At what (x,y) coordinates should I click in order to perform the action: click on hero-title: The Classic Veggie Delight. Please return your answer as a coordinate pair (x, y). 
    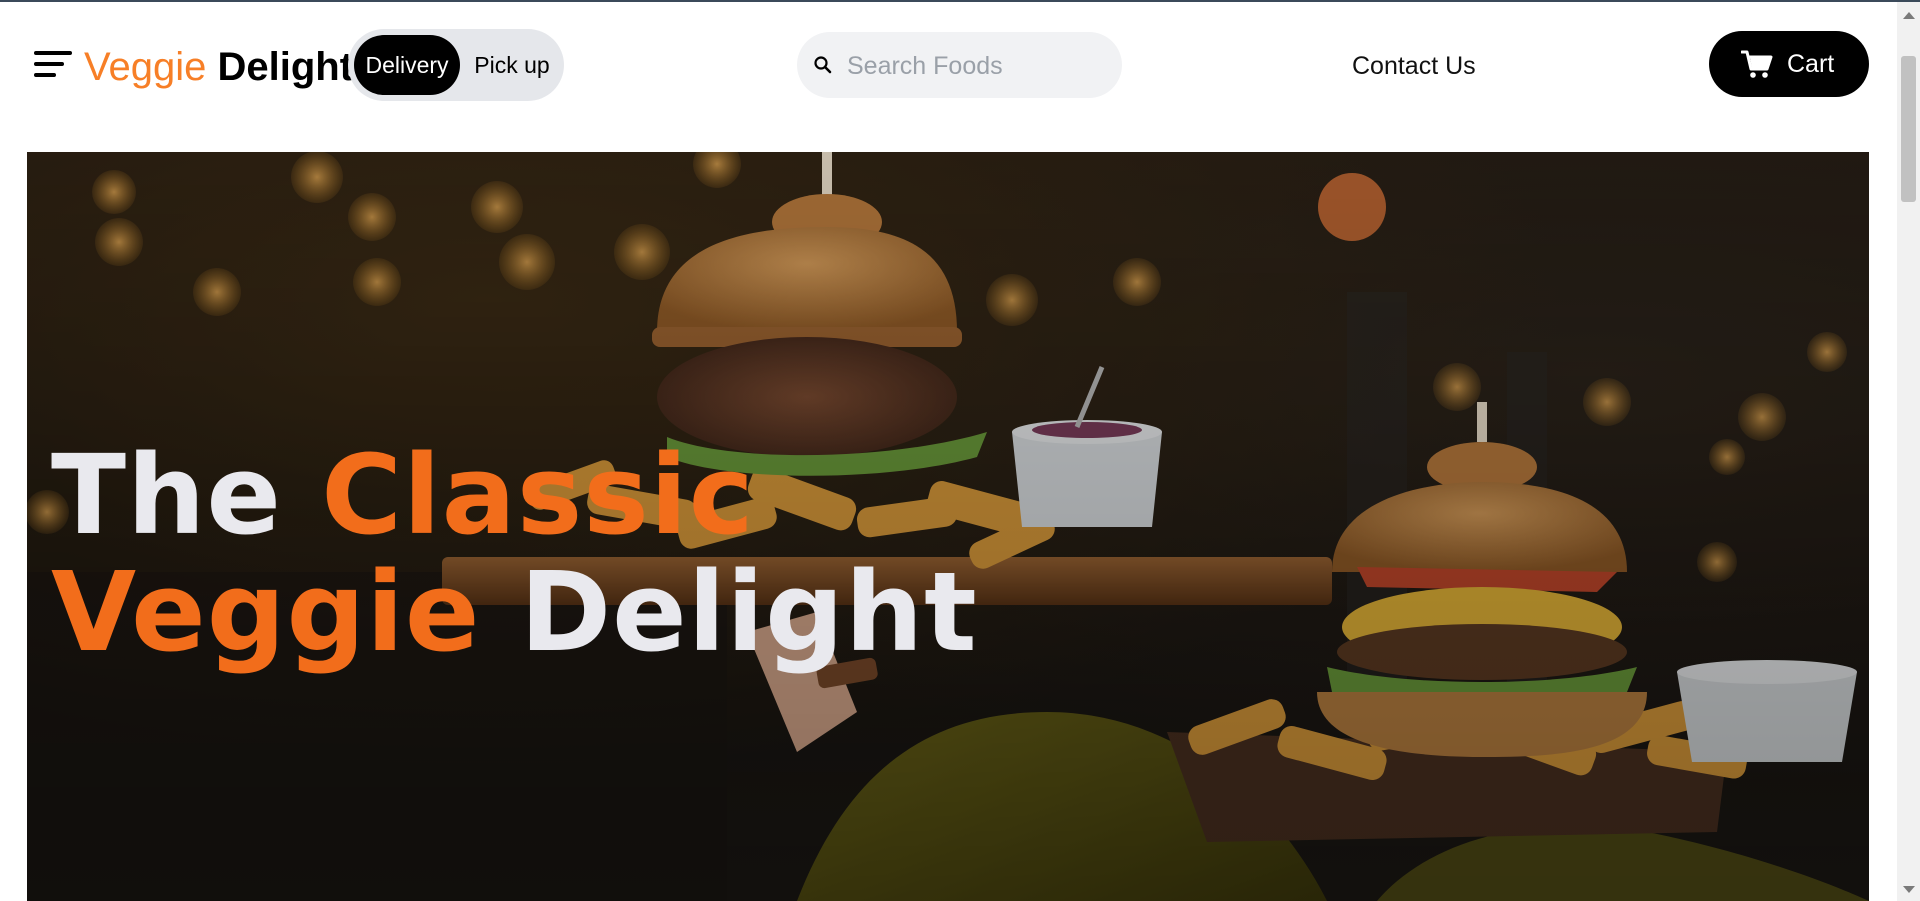
    Looking at the image, I should click on (514, 554).